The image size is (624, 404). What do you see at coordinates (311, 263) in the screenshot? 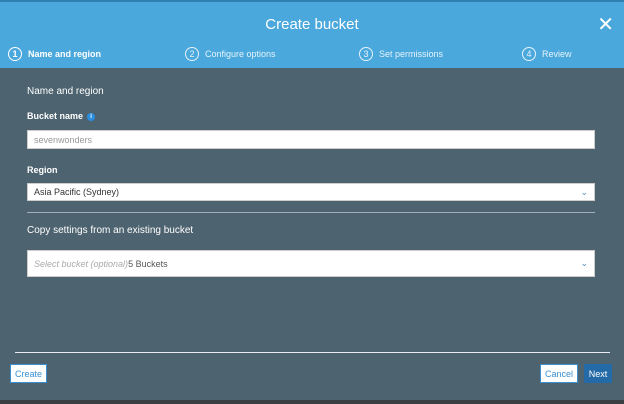
I see `copy-bucket-select: Select bucket (optional) 5 Buckets ⌄` at bounding box center [311, 263].